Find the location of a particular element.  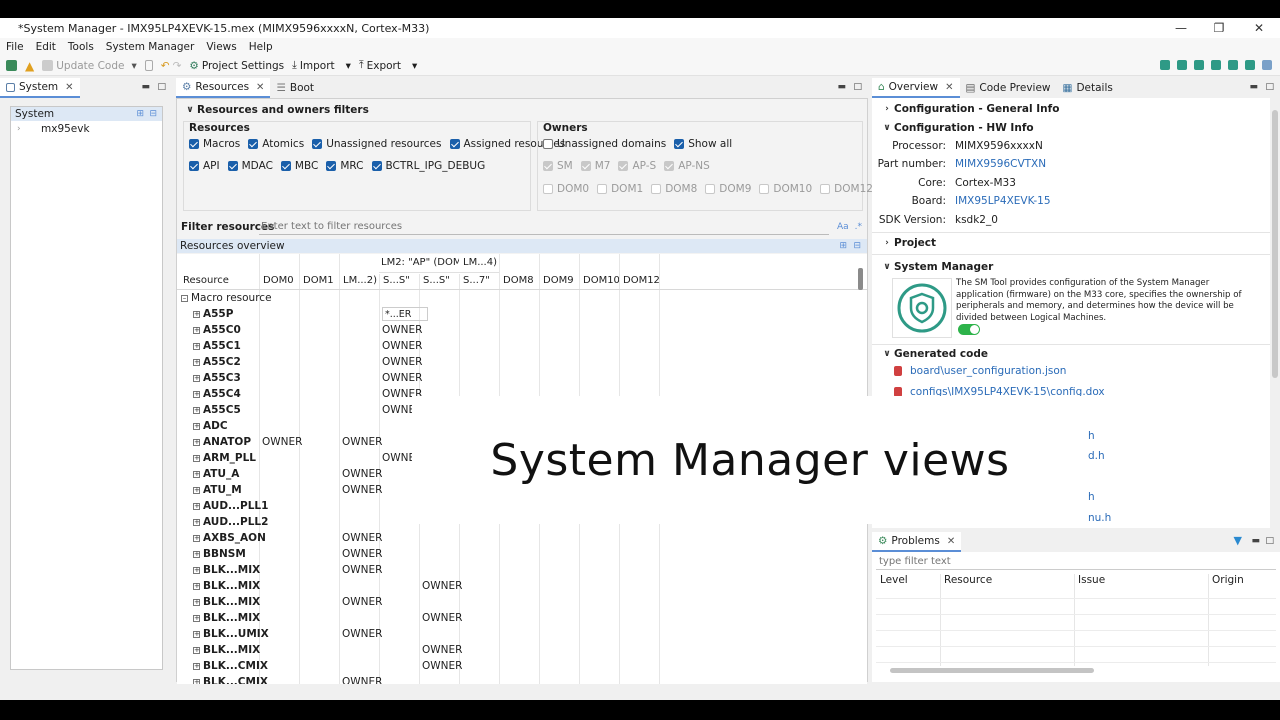

checkbox-ap-ns: AP-NS is located at coordinates (687, 166).